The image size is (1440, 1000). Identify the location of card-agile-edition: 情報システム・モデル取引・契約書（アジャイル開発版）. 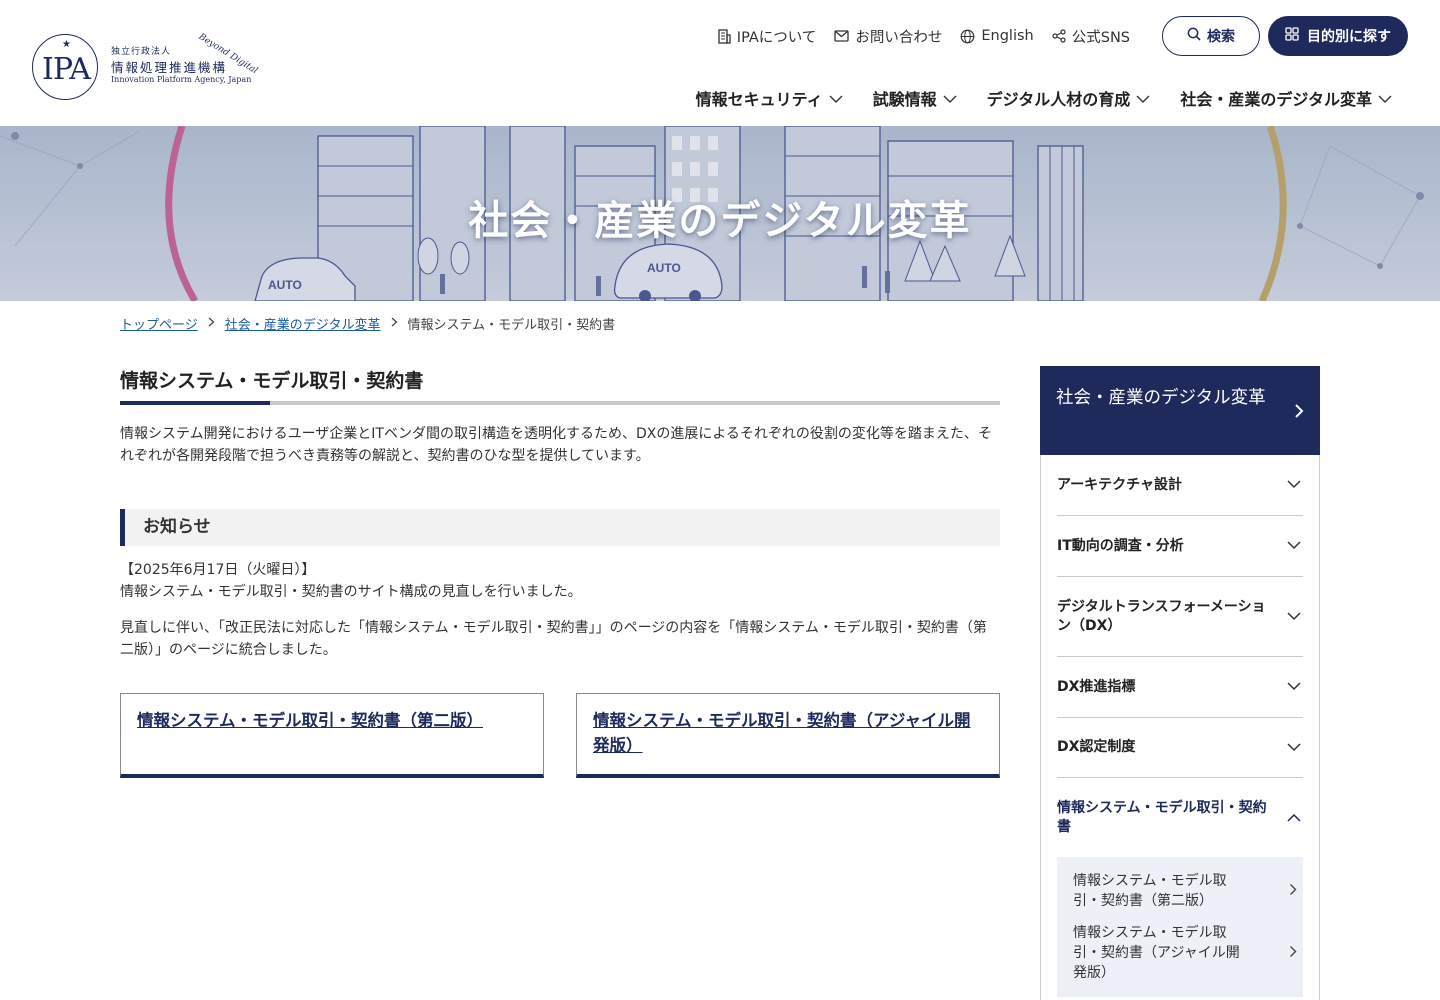
(788, 735).